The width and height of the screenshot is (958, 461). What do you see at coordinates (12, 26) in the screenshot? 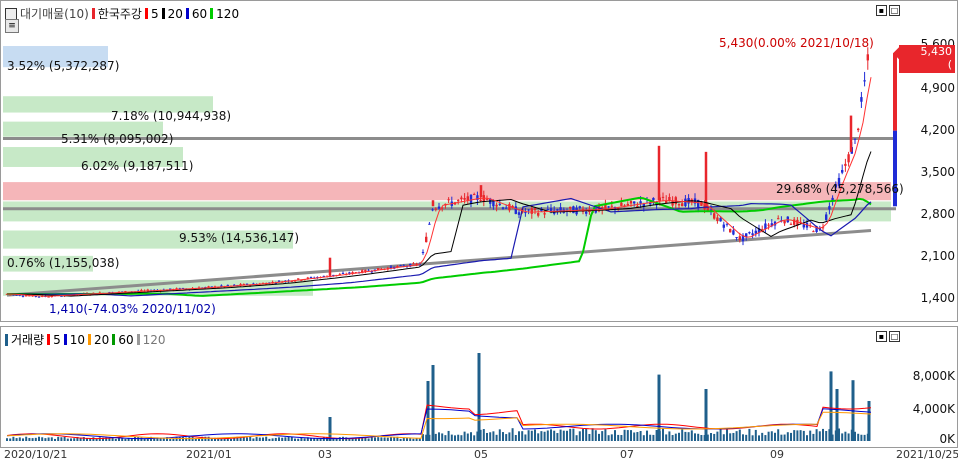
I see `pane-toggle-button: ≡` at bounding box center [12, 26].